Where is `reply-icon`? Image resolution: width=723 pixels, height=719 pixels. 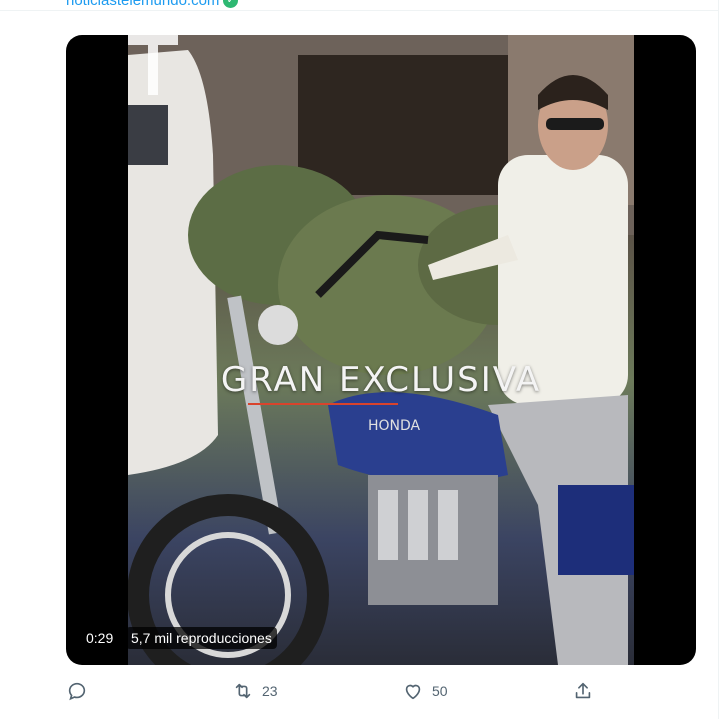
reply-icon is located at coordinates (77, 691).